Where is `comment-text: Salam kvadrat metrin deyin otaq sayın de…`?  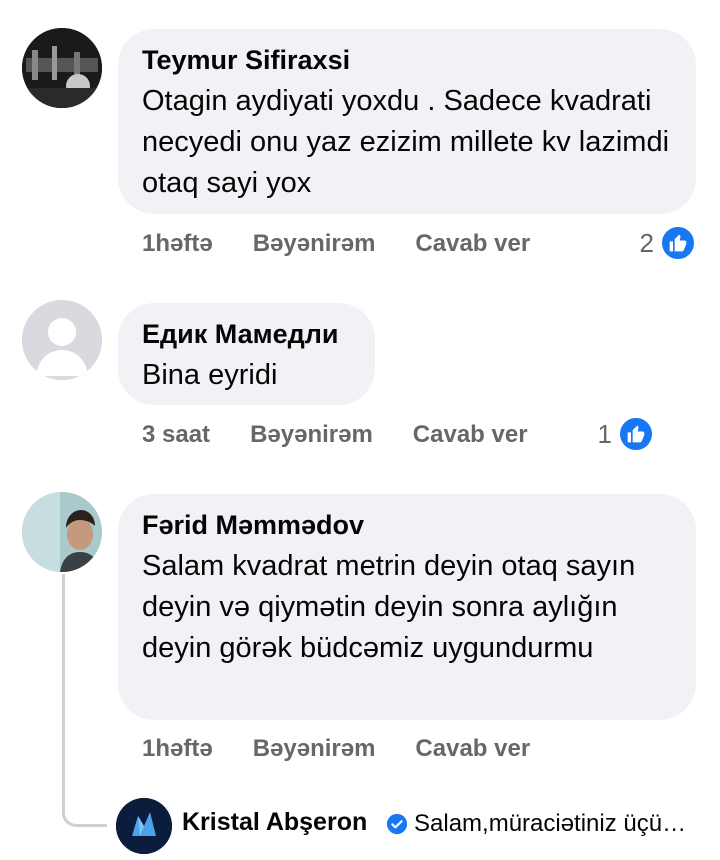
comment-text: Salam kvadrat metrin deyin otaq sayın de… is located at coordinates (389, 607).